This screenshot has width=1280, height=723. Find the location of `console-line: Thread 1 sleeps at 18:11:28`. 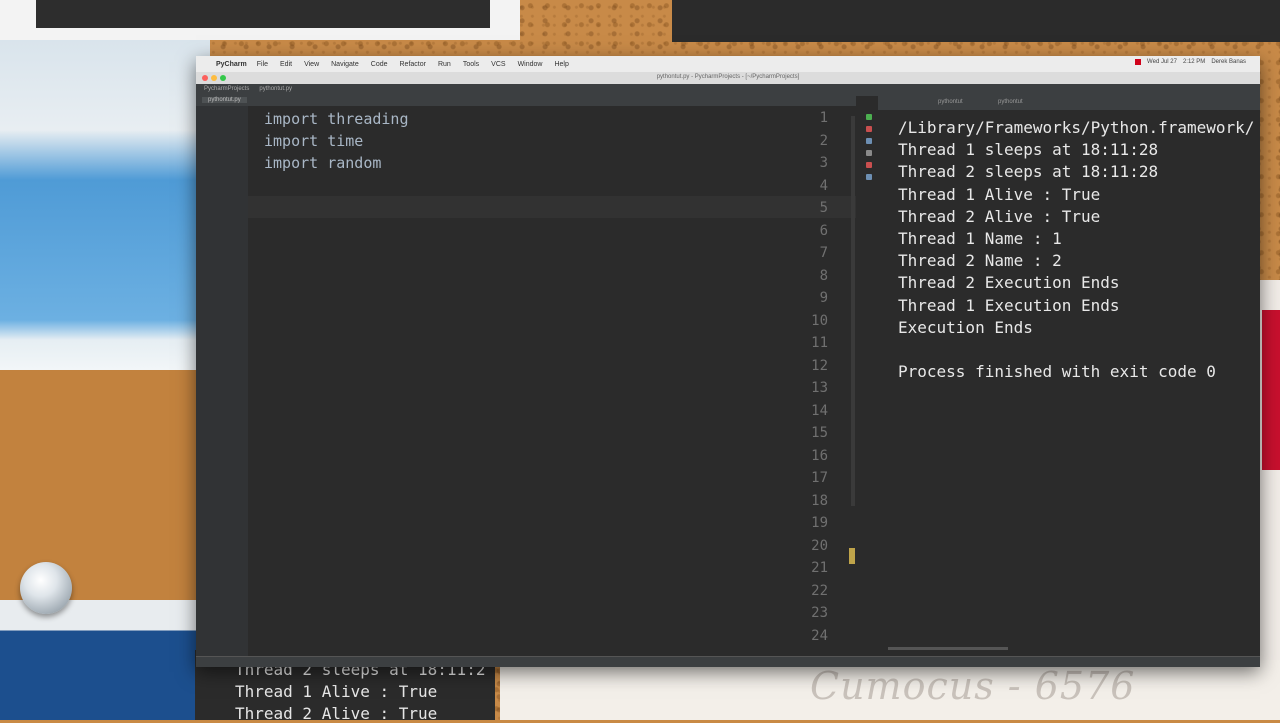

console-line: Thread 1 sleeps at 18:11:28 is located at coordinates (1028, 150).